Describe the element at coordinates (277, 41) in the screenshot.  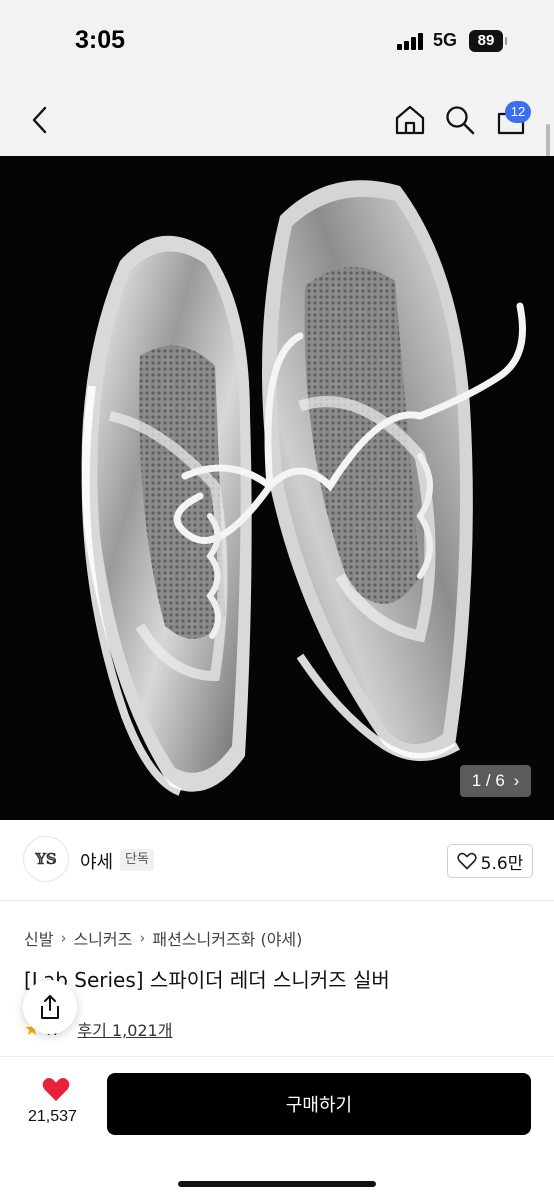
I see `status-bar: 3:05 5G 89` at that location.